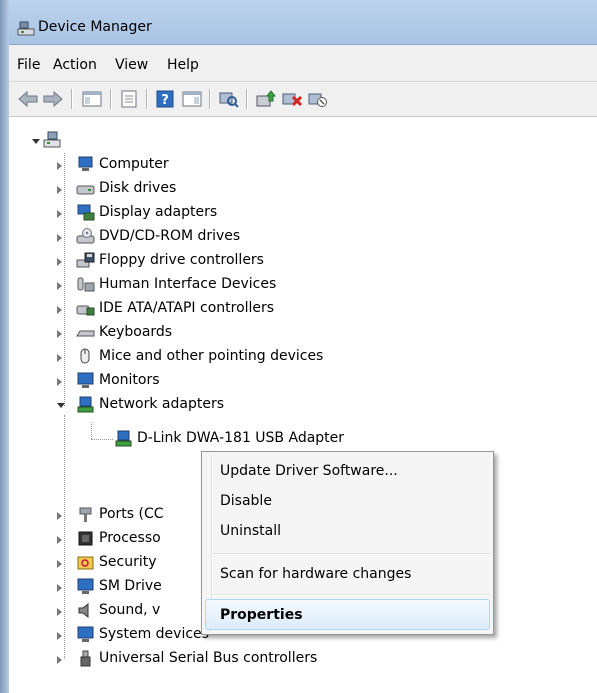  I want to click on tree-item: Universal Serial Bus controllers, so click(184, 659).